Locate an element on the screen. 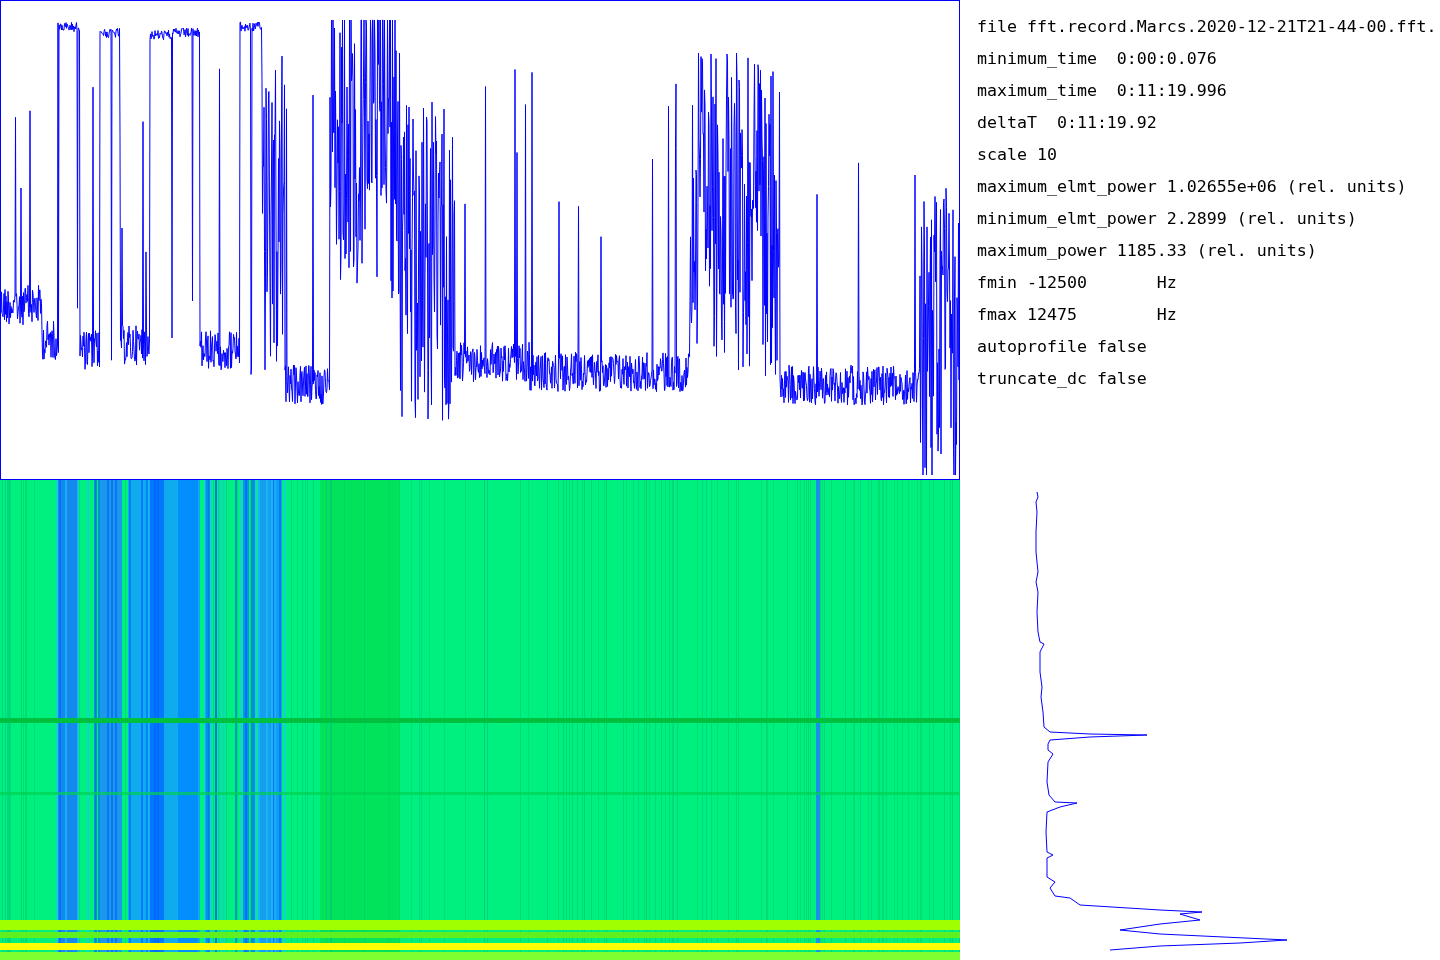 The image size is (1440, 960). info-line: deltaT 0:11:19.92 is located at coordinates (1067, 123).